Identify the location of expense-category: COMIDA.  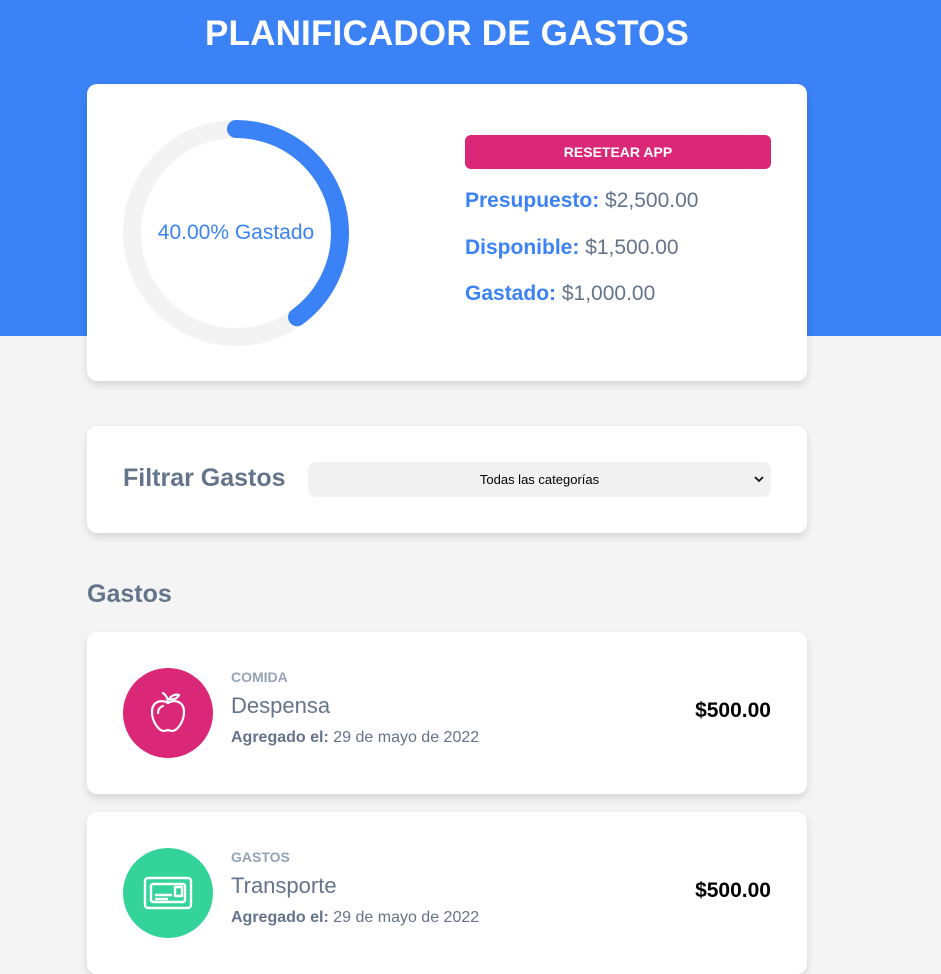
(259, 677).